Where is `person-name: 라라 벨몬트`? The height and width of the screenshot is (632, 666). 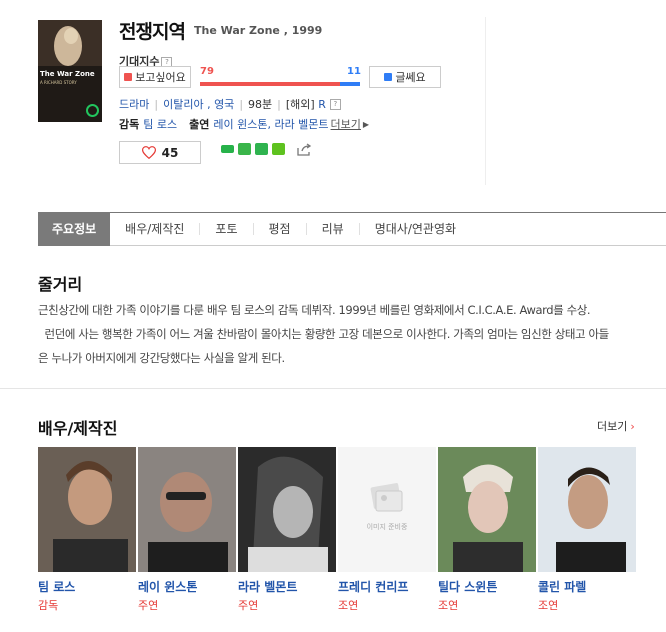
person-name: 라라 벨몬트 is located at coordinates (287, 586).